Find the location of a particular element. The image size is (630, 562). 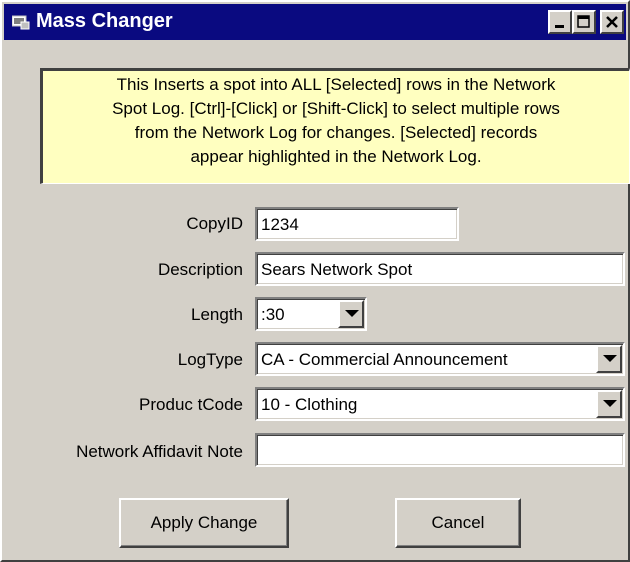

productcode-dropdown: 10 - Clothing is located at coordinates (440, 404).